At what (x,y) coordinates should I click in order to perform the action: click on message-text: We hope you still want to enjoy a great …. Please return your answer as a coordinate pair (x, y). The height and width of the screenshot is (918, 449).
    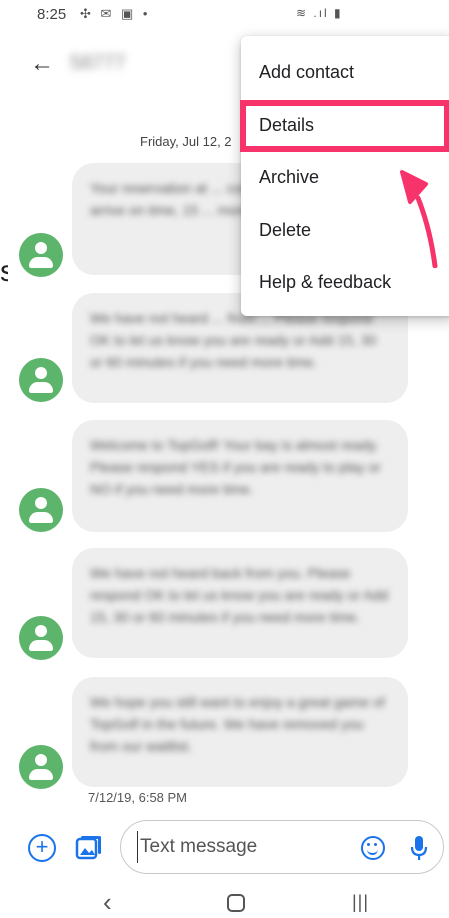
    Looking at the image, I should click on (237, 724).